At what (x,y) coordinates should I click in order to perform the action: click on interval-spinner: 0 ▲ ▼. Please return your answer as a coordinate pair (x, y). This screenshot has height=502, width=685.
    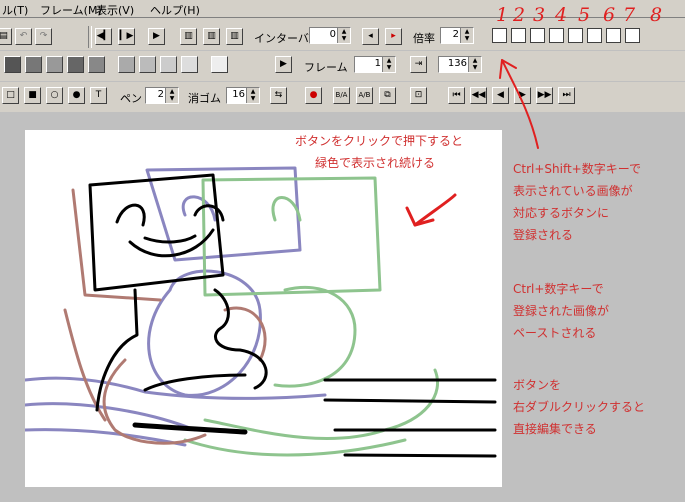
    Looking at the image, I should click on (330, 35).